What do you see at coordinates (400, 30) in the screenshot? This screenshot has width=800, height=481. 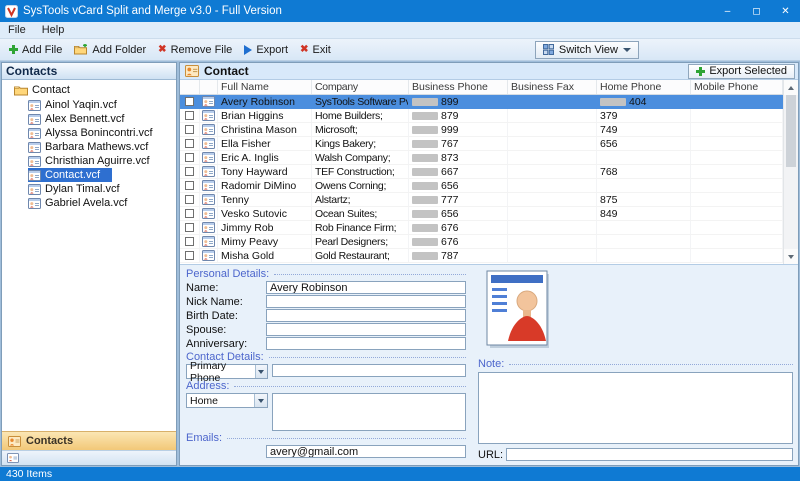 I see `menu-bar: File Help` at bounding box center [400, 30].